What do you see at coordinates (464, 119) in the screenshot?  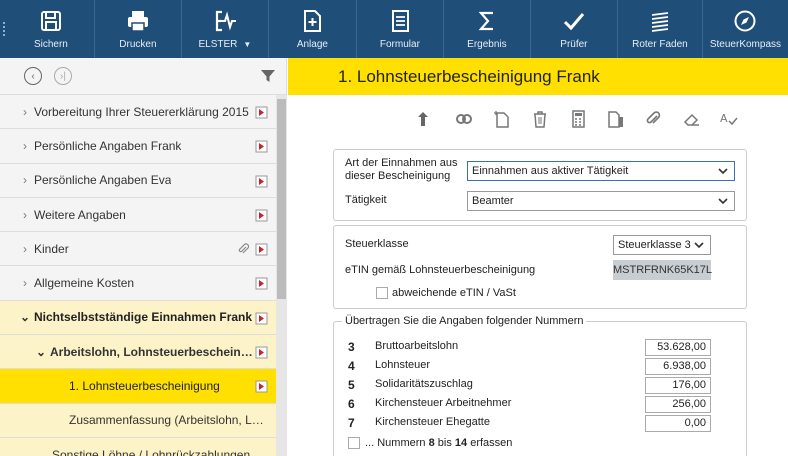 I see `link-icon` at bounding box center [464, 119].